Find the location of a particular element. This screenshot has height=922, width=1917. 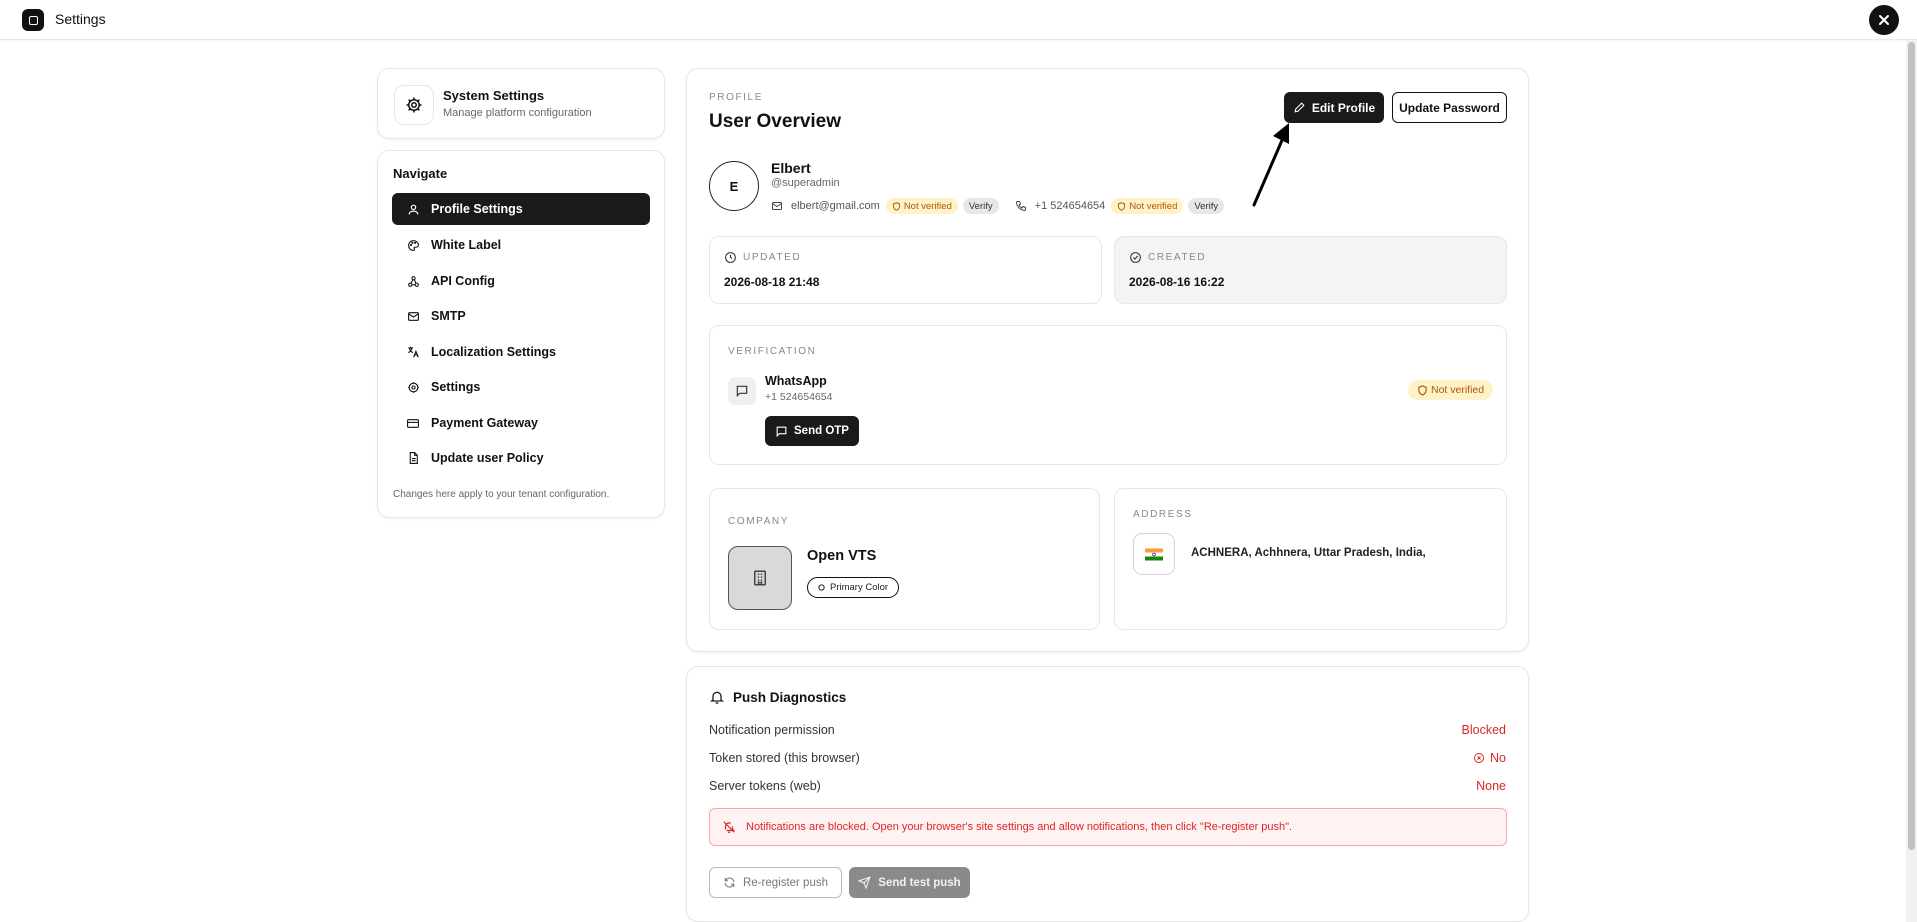

phone-status-badge: Not verified is located at coordinates (1147, 206).